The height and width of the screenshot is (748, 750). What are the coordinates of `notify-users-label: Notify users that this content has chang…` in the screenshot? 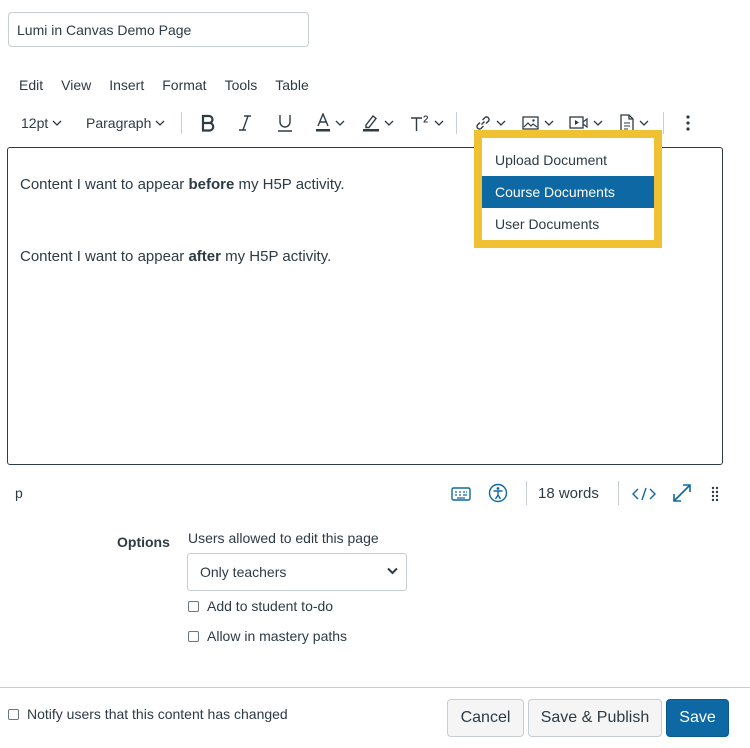 It's located at (157, 714).